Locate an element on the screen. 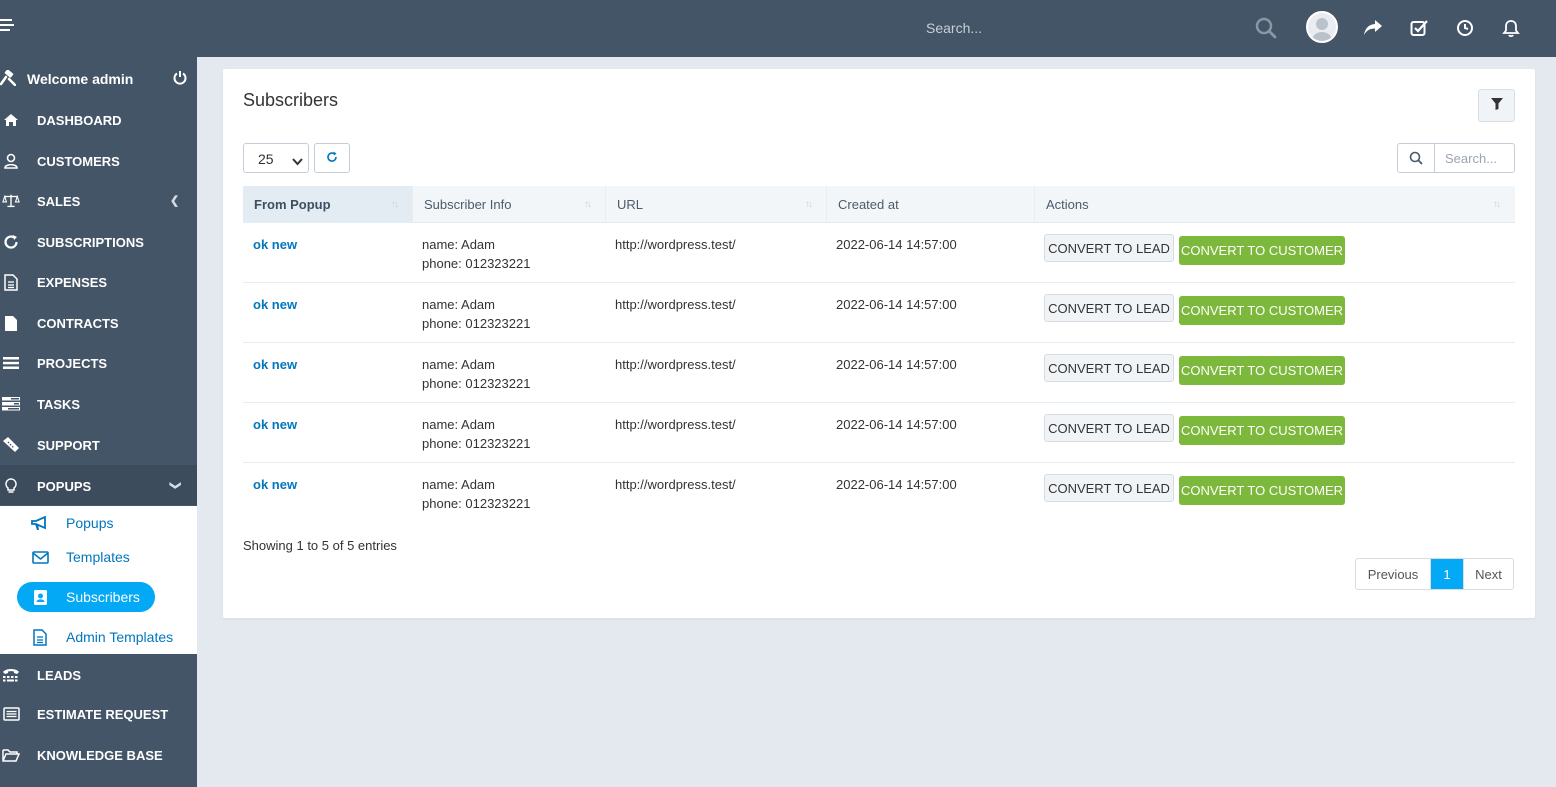 The width and height of the screenshot is (1556, 787). global-search-input is located at coordinates (1088, 28).